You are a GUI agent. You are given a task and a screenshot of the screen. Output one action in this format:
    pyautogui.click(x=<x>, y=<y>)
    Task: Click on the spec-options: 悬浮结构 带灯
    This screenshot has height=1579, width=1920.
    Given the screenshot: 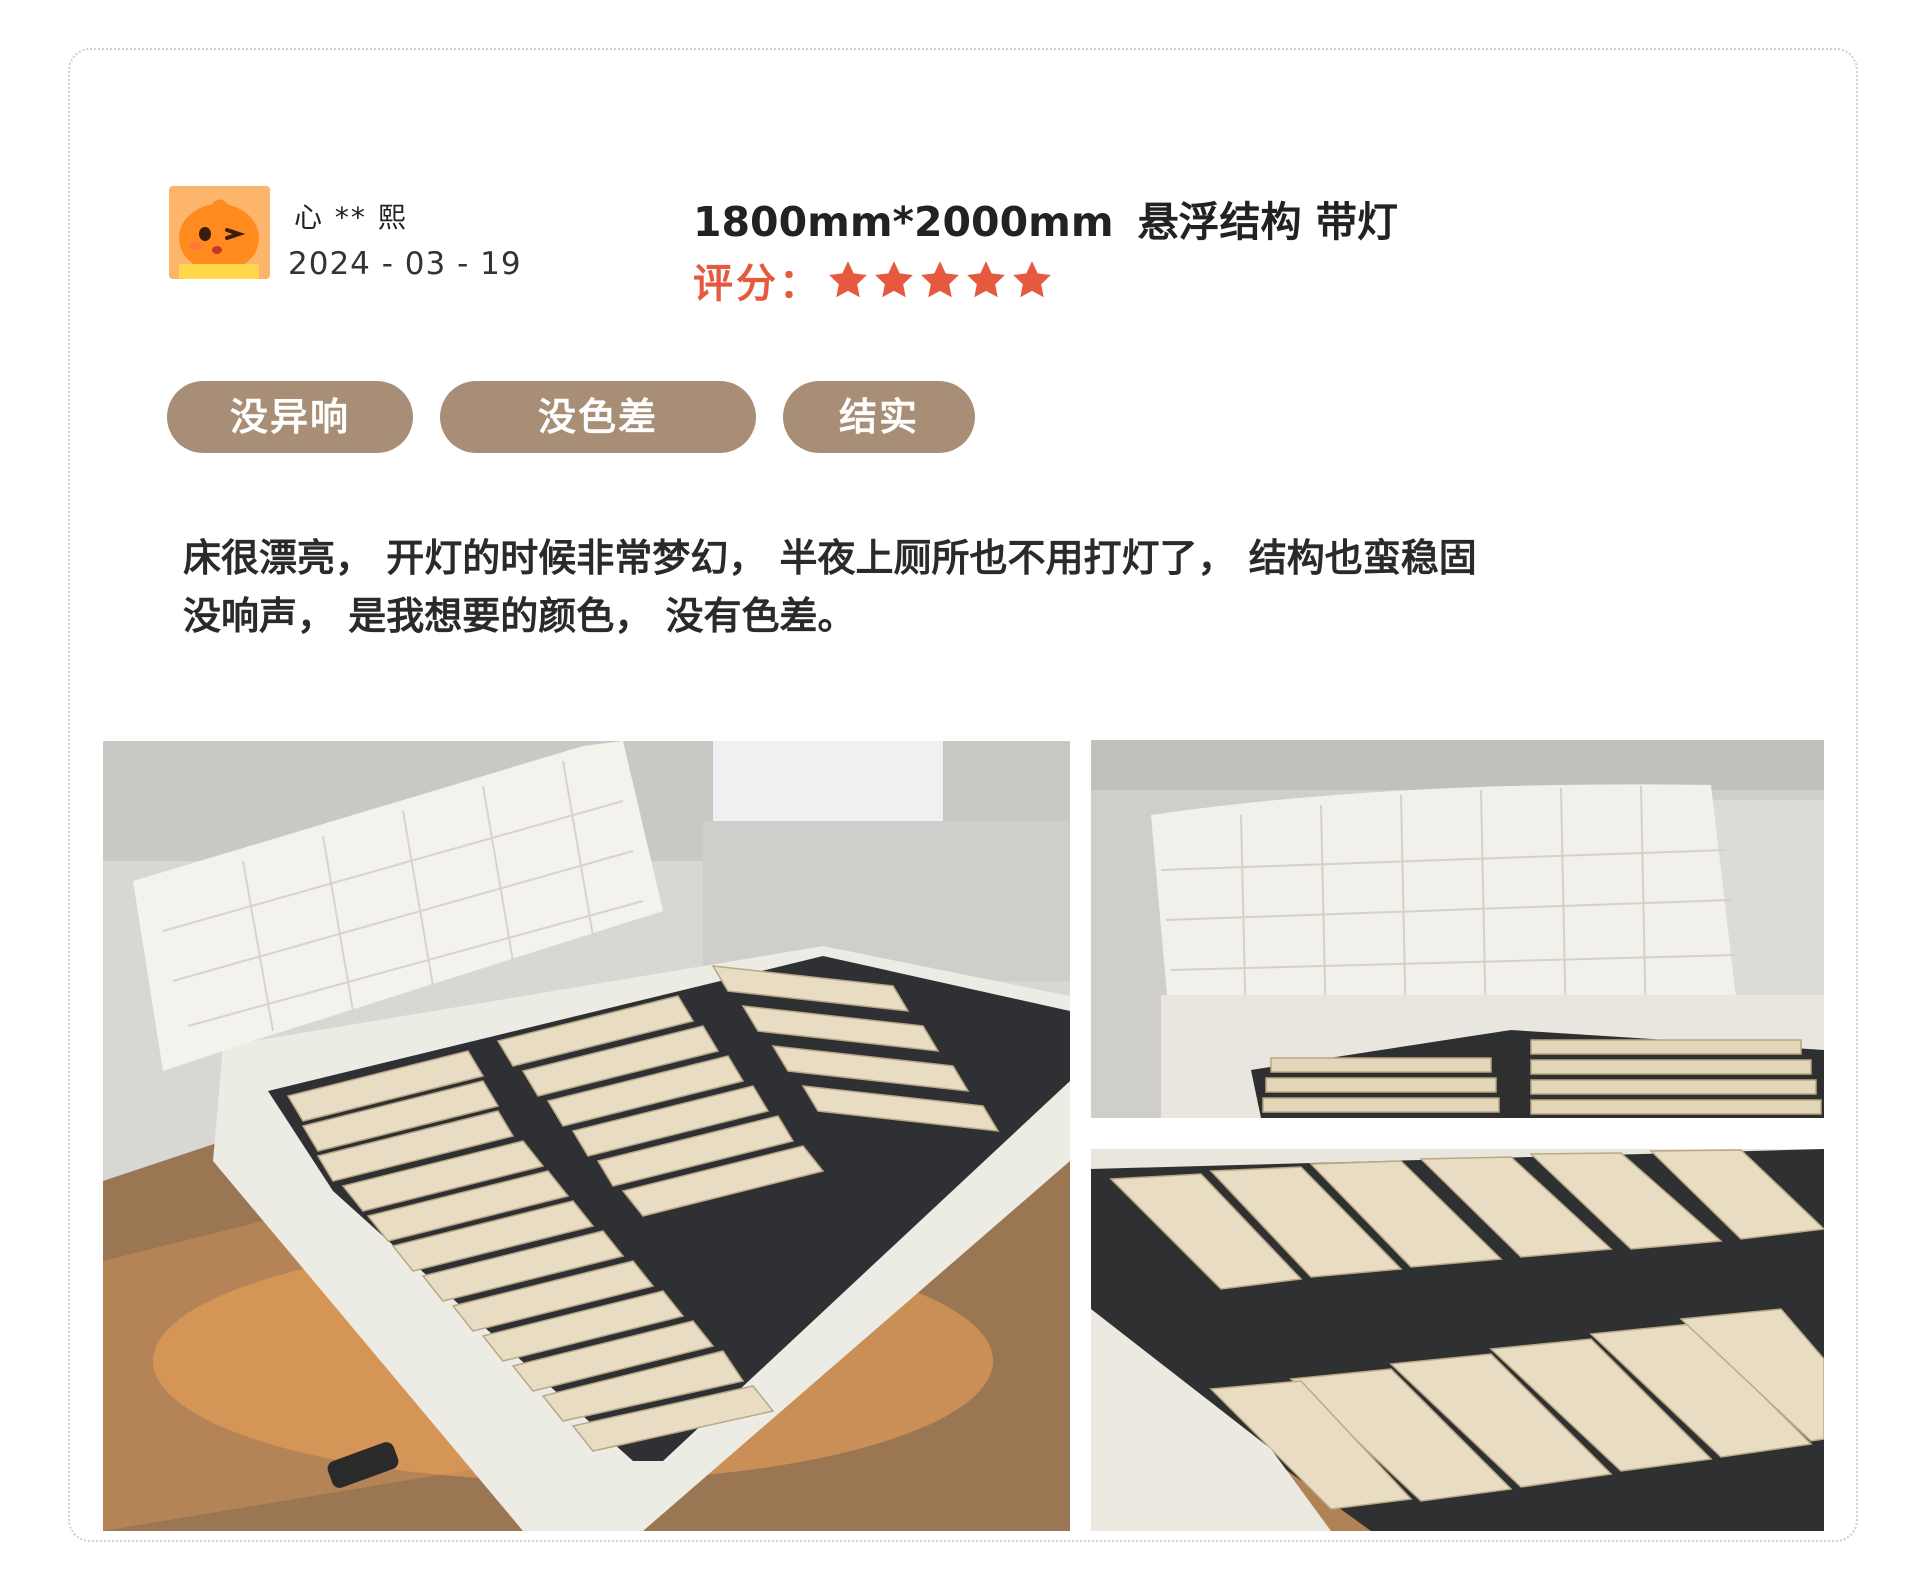 What is the action you would take?
    pyautogui.click(x=1267, y=222)
    